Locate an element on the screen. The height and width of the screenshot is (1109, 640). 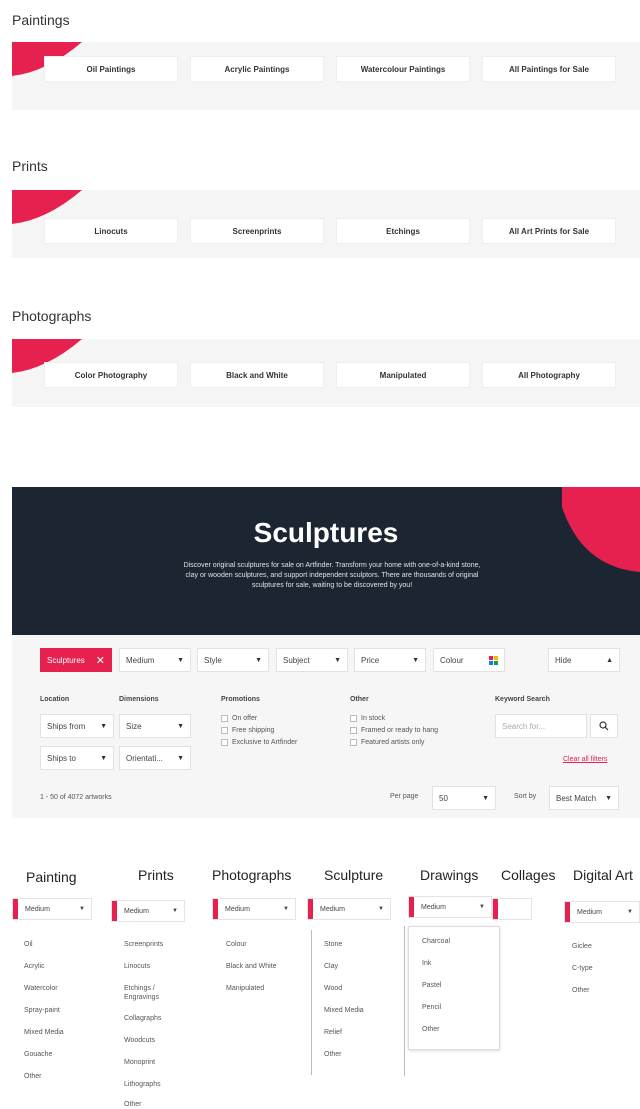
menu-item: Etchings / Engravings is located at coordinates (154, 993).